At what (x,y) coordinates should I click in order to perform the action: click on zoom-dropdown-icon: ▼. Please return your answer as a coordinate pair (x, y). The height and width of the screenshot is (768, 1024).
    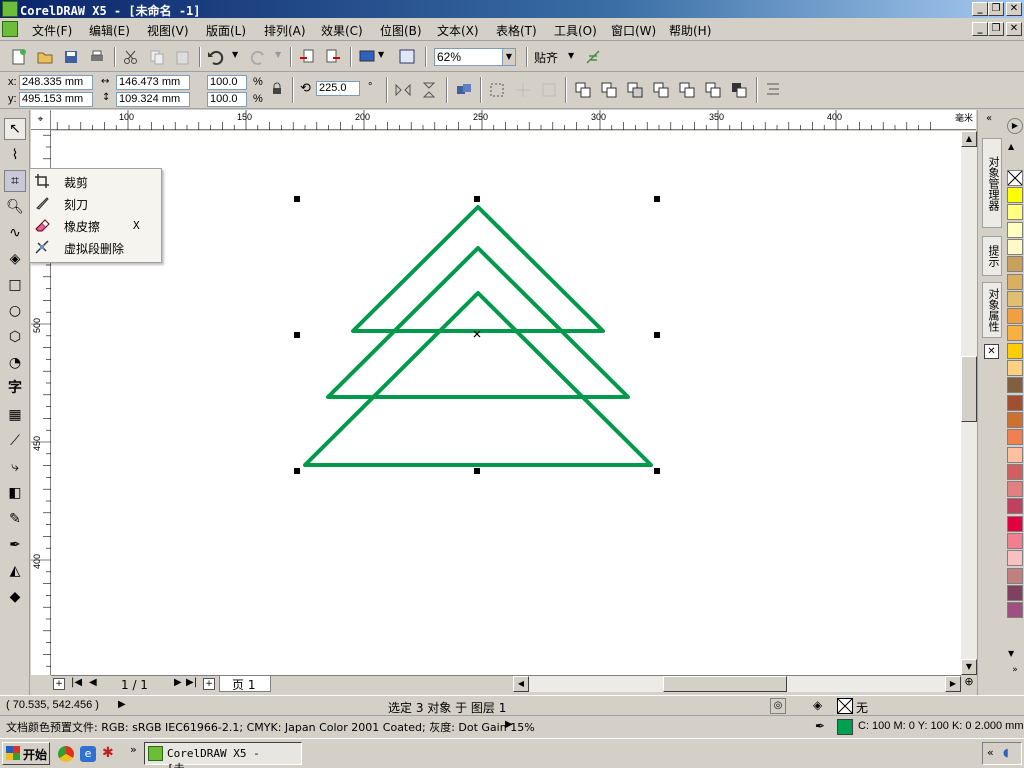
    Looking at the image, I should click on (509, 57).